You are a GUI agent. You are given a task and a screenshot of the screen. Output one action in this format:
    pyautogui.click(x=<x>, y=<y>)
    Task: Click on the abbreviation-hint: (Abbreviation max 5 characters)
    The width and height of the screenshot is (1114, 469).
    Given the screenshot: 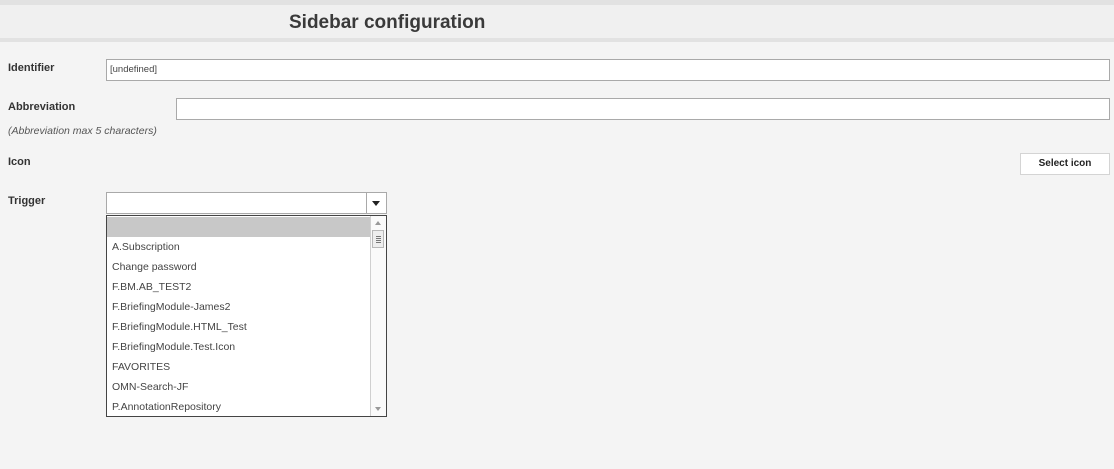 What is the action you would take?
    pyautogui.click(x=82, y=131)
    